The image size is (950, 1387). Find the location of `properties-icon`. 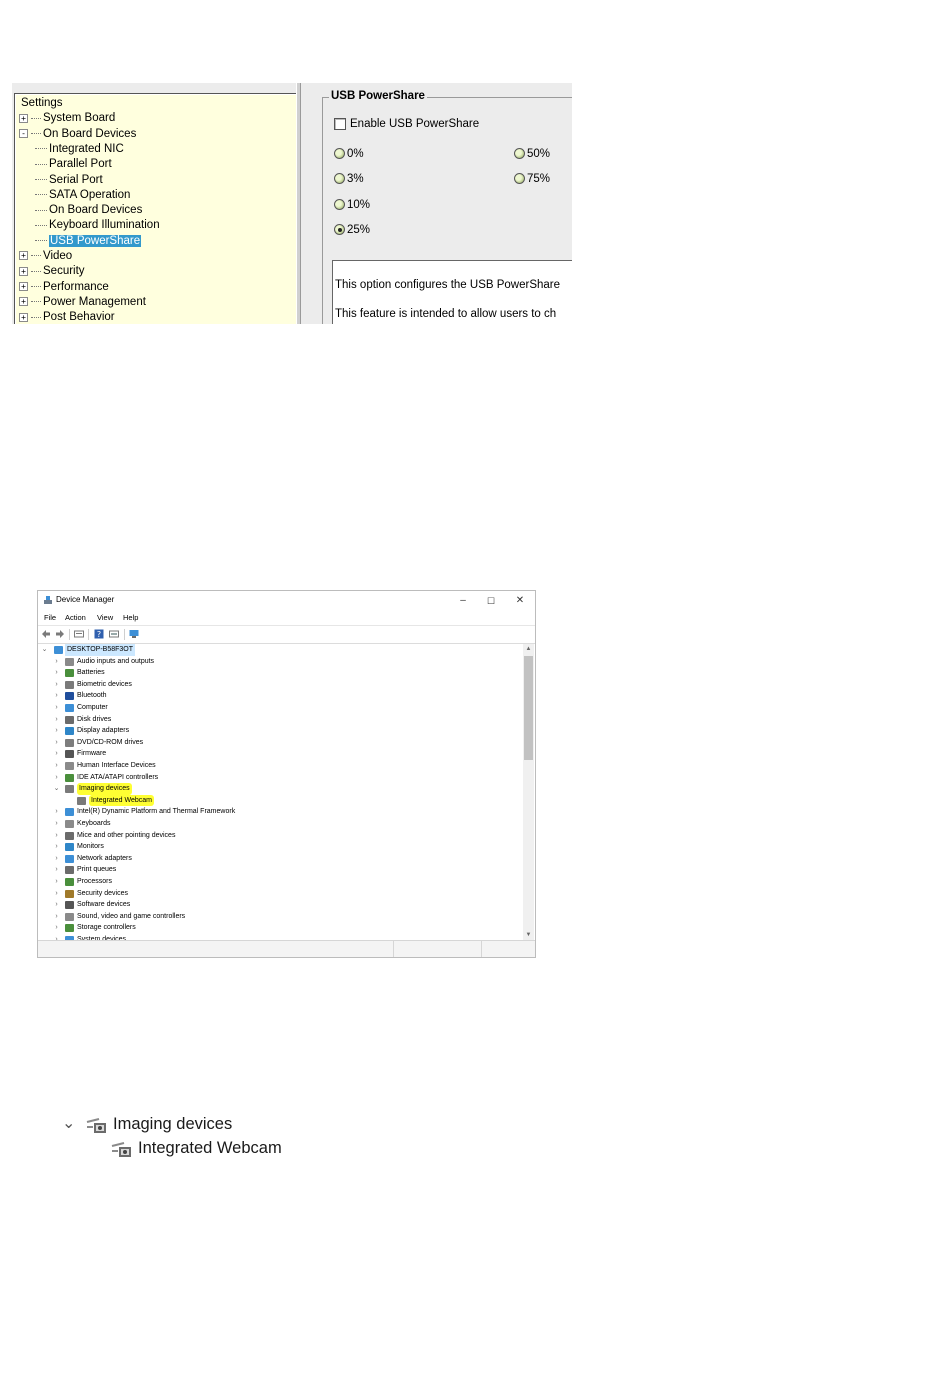

properties-icon is located at coordinates (79, 634).